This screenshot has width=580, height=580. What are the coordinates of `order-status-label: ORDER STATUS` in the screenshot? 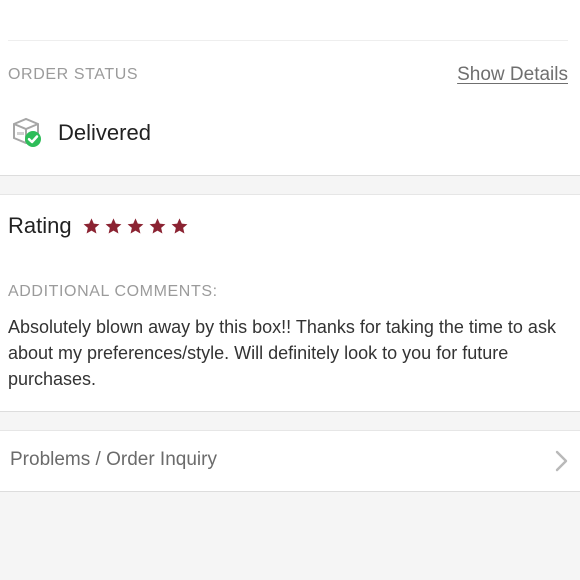 It's located at (73, 74).